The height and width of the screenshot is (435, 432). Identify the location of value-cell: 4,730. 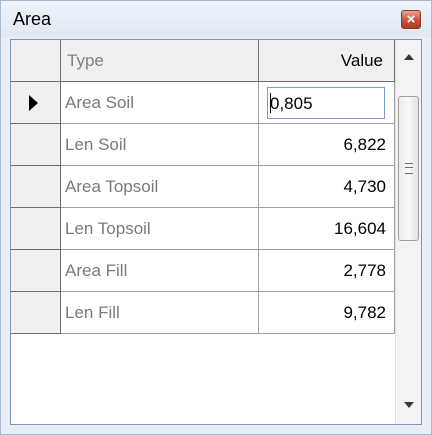
(327, 187).